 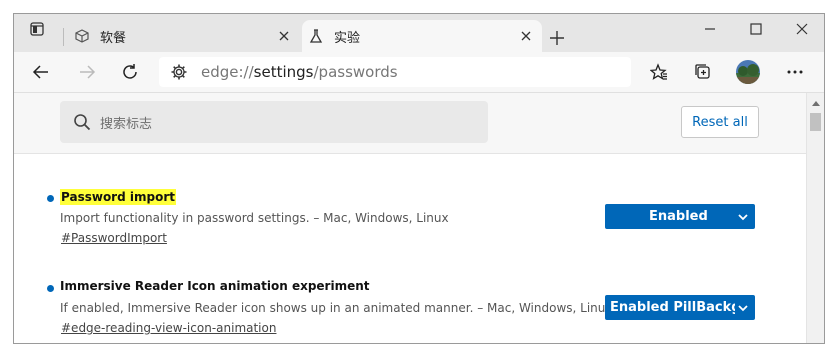 What do you see at coordinates (113, 38) in the screenshot?
I see `tab-title: 软餐` at bounding box center [113, 38].